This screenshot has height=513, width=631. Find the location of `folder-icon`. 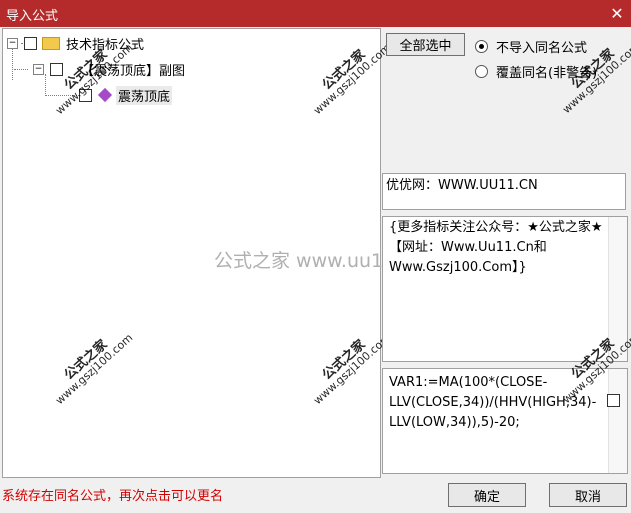

folder-icon is located at coordinates (51, 43).